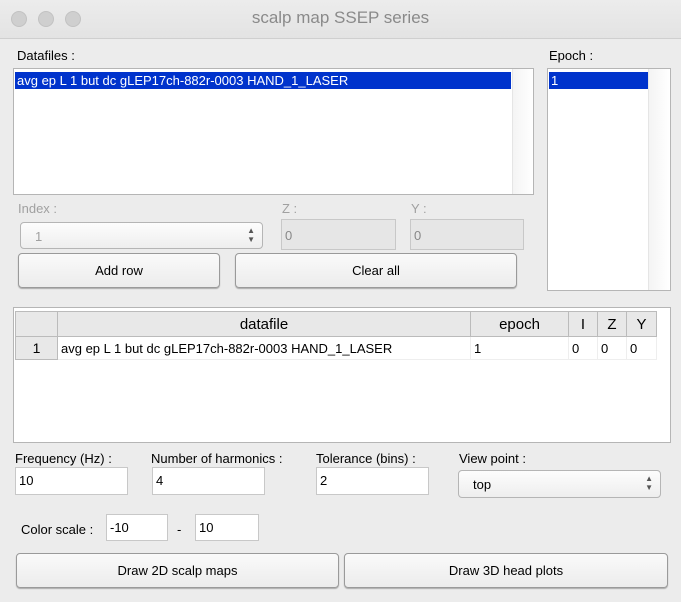 This screenshot has width=681, height=602. Describe the element at coordinates (36, 348) in the screenshot. I see `row-number: 1` at that location.